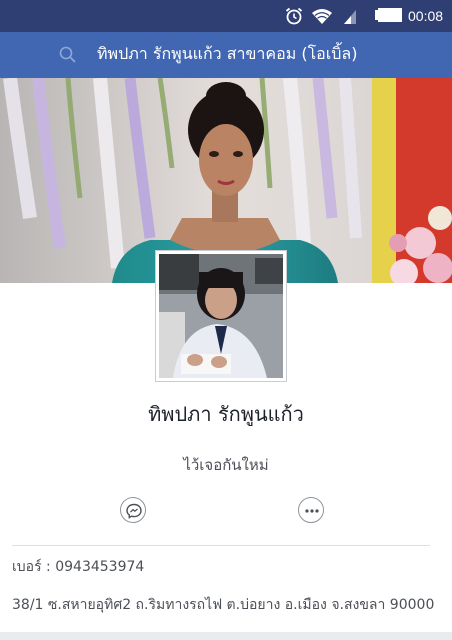  I want to click on search-icon, so click(68, 55).